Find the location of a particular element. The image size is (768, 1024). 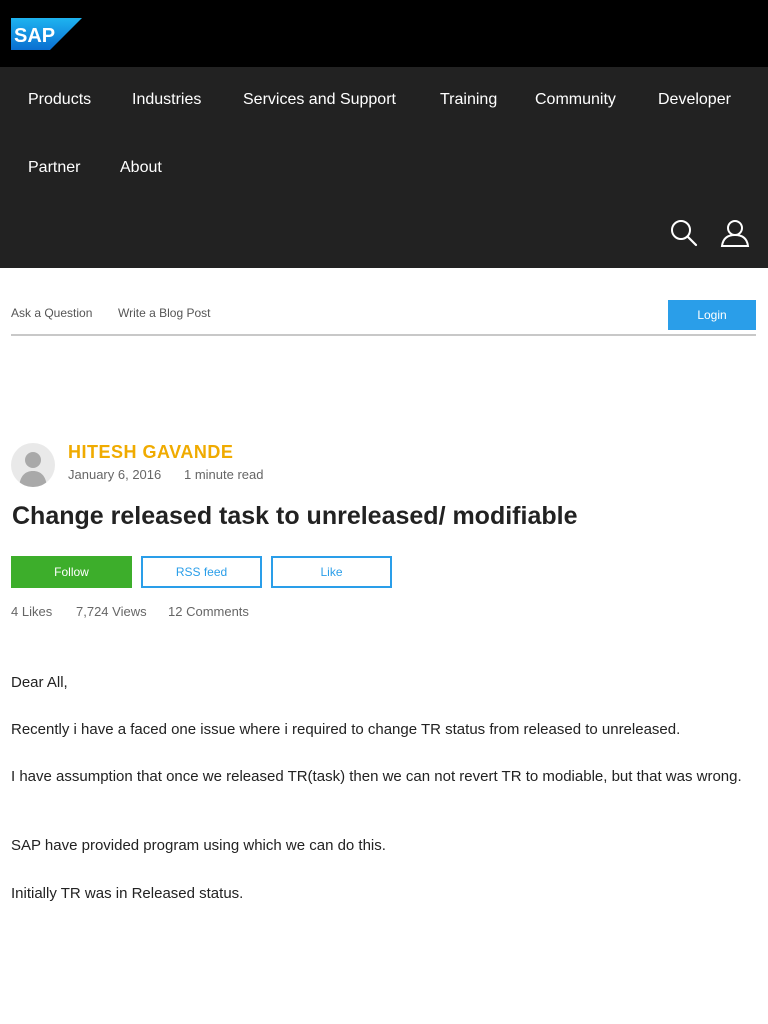

login-button: Login is located at coordinates (712, 315).